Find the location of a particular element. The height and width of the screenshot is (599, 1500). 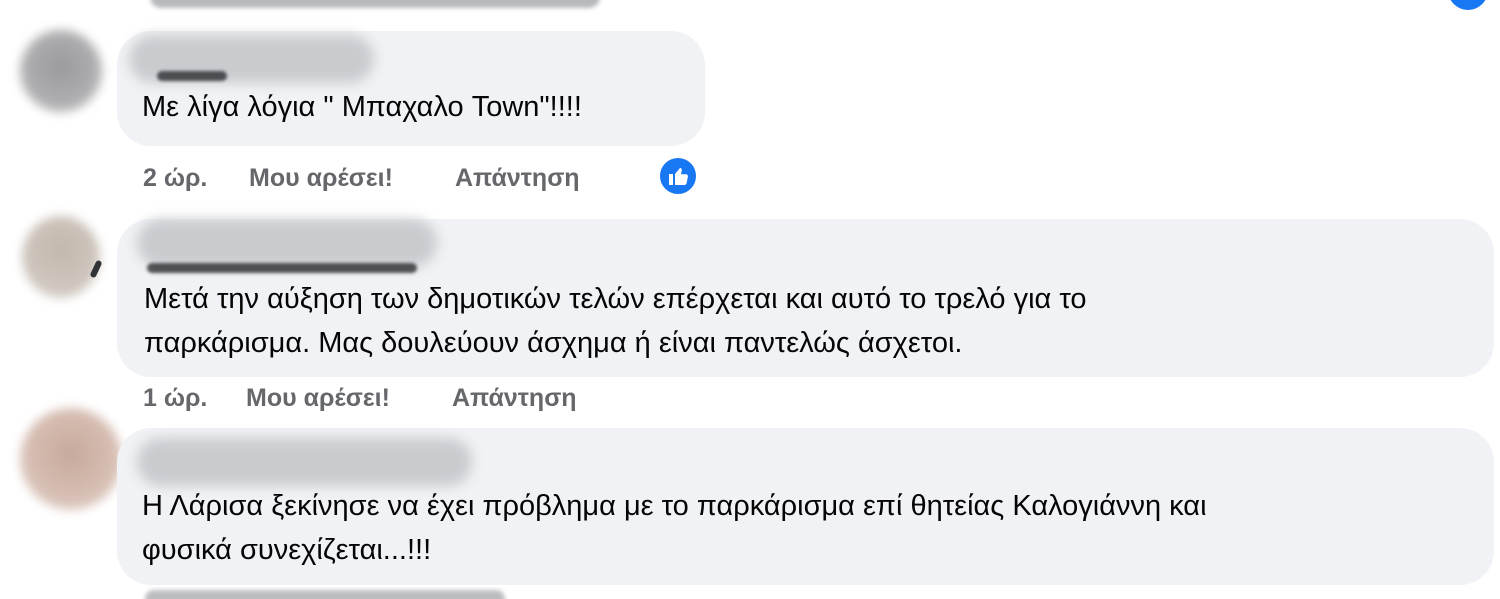

comment-text-line: φυσικά συνεχίζεται...!!! is located at coordinates (287, 550).